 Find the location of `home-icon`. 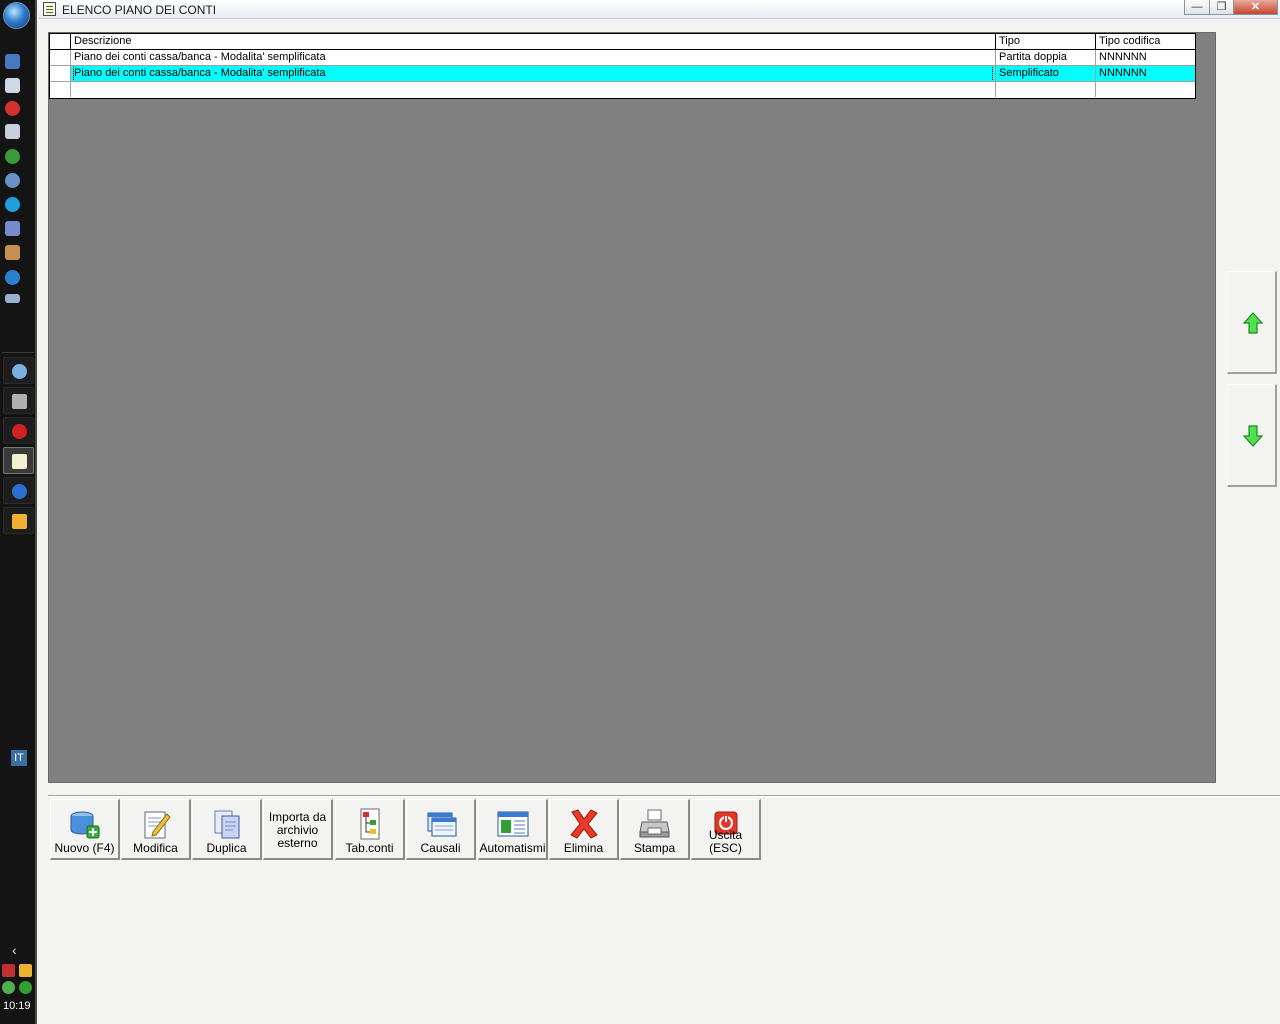

home-icon is located at coordinates (12, 252).